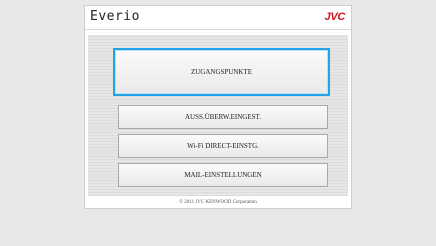  I want to click on access-points-label: ZUGANGSPUNKTE, so click(221, 72).